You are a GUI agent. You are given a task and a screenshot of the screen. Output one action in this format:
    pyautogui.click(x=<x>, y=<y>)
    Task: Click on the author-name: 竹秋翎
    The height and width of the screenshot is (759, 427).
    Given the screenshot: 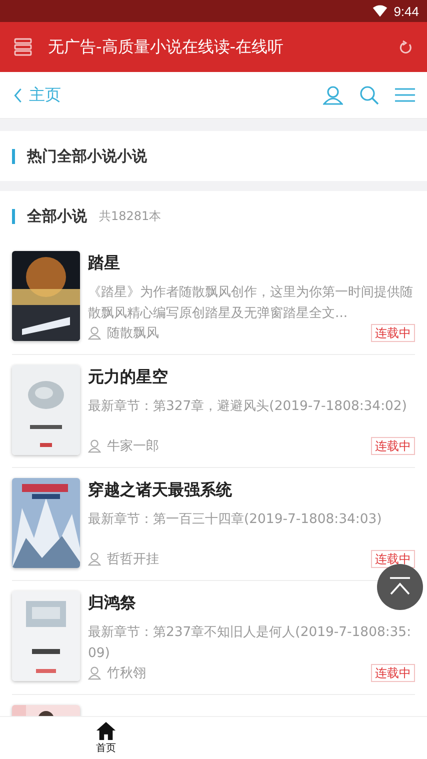 What is the action you would take?
    pyautogui.click(x=127, y=673)
    